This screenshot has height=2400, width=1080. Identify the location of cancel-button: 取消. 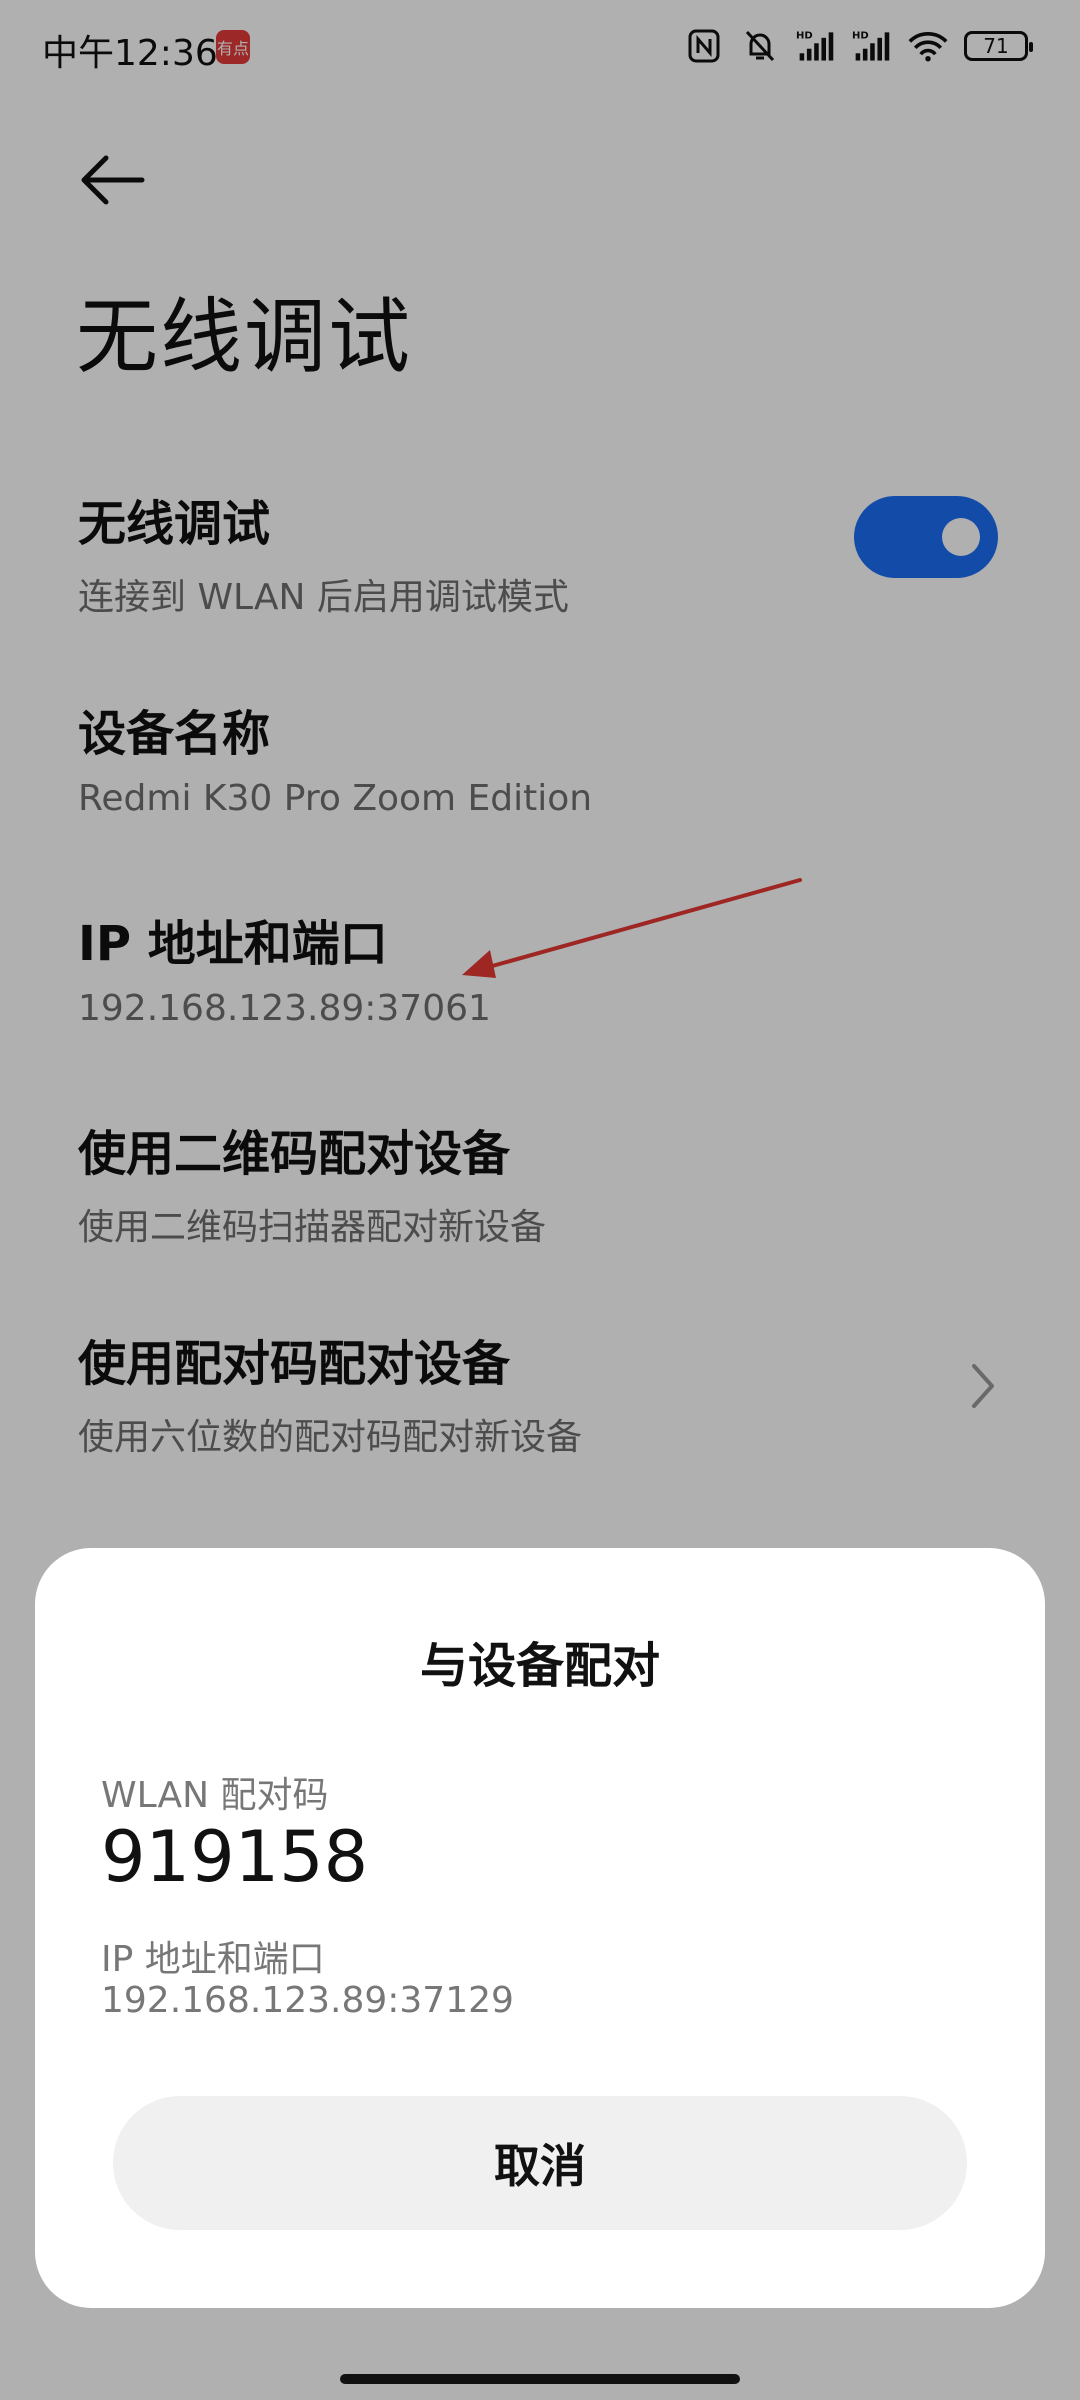
(540, 2163).